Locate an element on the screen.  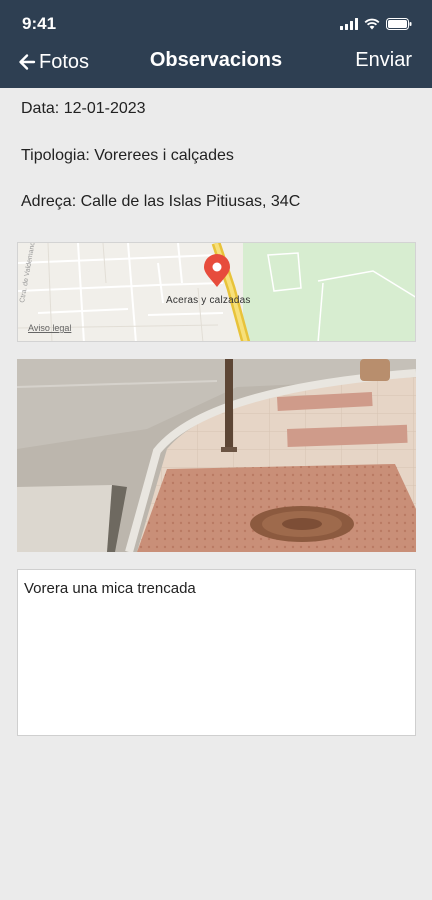
status-bar: 9:41 is located at coordinates (216, 23).